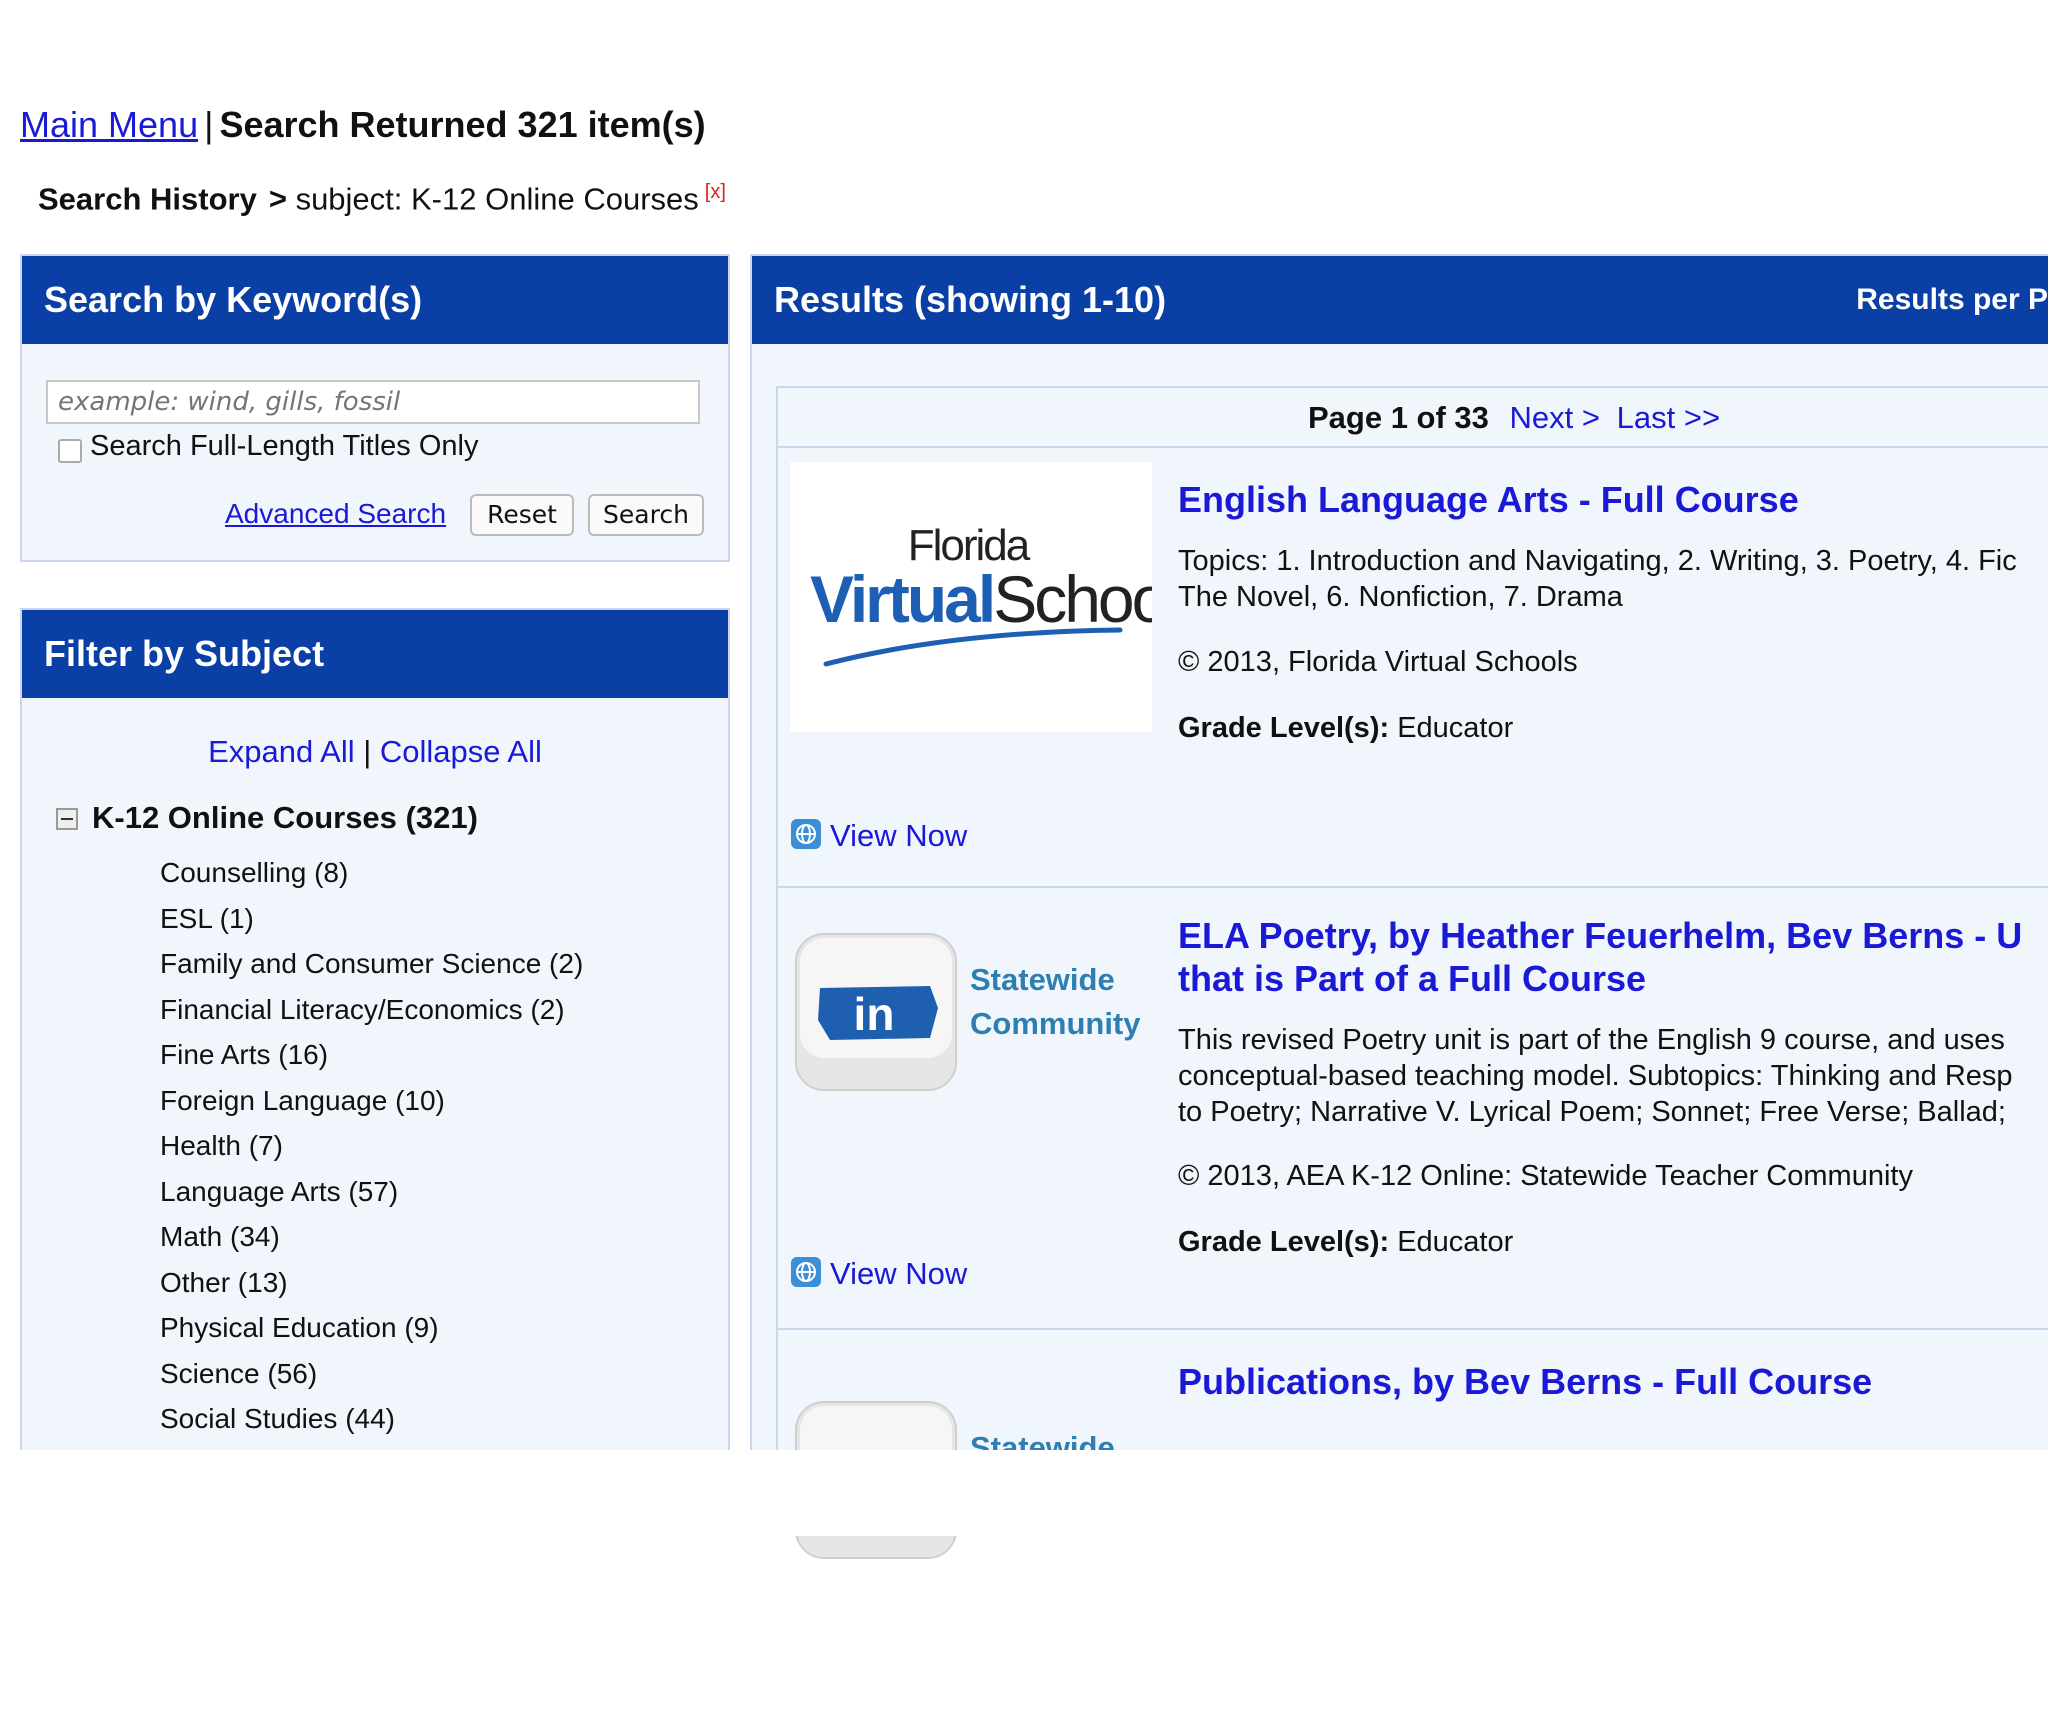 The height and width of the screenshot is (1730, 2048). Describe the element at coordinates (284, 446) in the screenshot. I see `full-length-titles-label: Search Full-Length Titles Only` at that location.